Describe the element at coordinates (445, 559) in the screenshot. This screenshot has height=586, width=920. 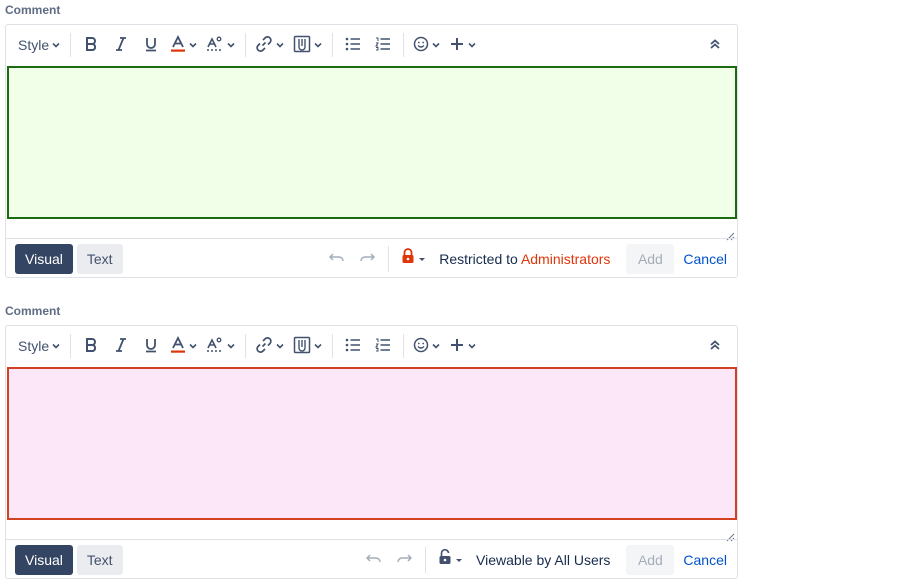
I see `unlock-icon` at that location.